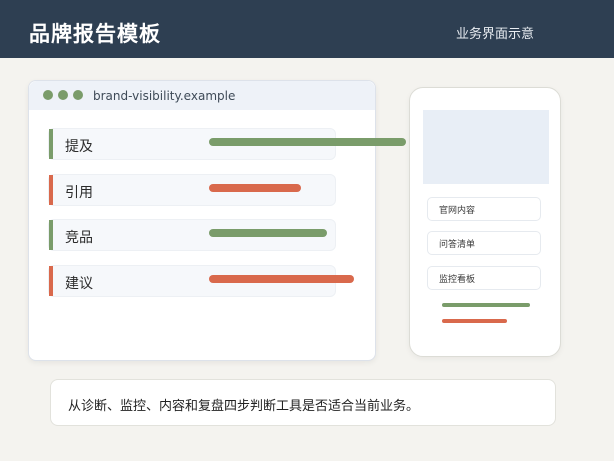  What do you see at coordinates (79, 284) in the screenshot?
I see `metric-label: 建议` at bounding box center [79, 284].